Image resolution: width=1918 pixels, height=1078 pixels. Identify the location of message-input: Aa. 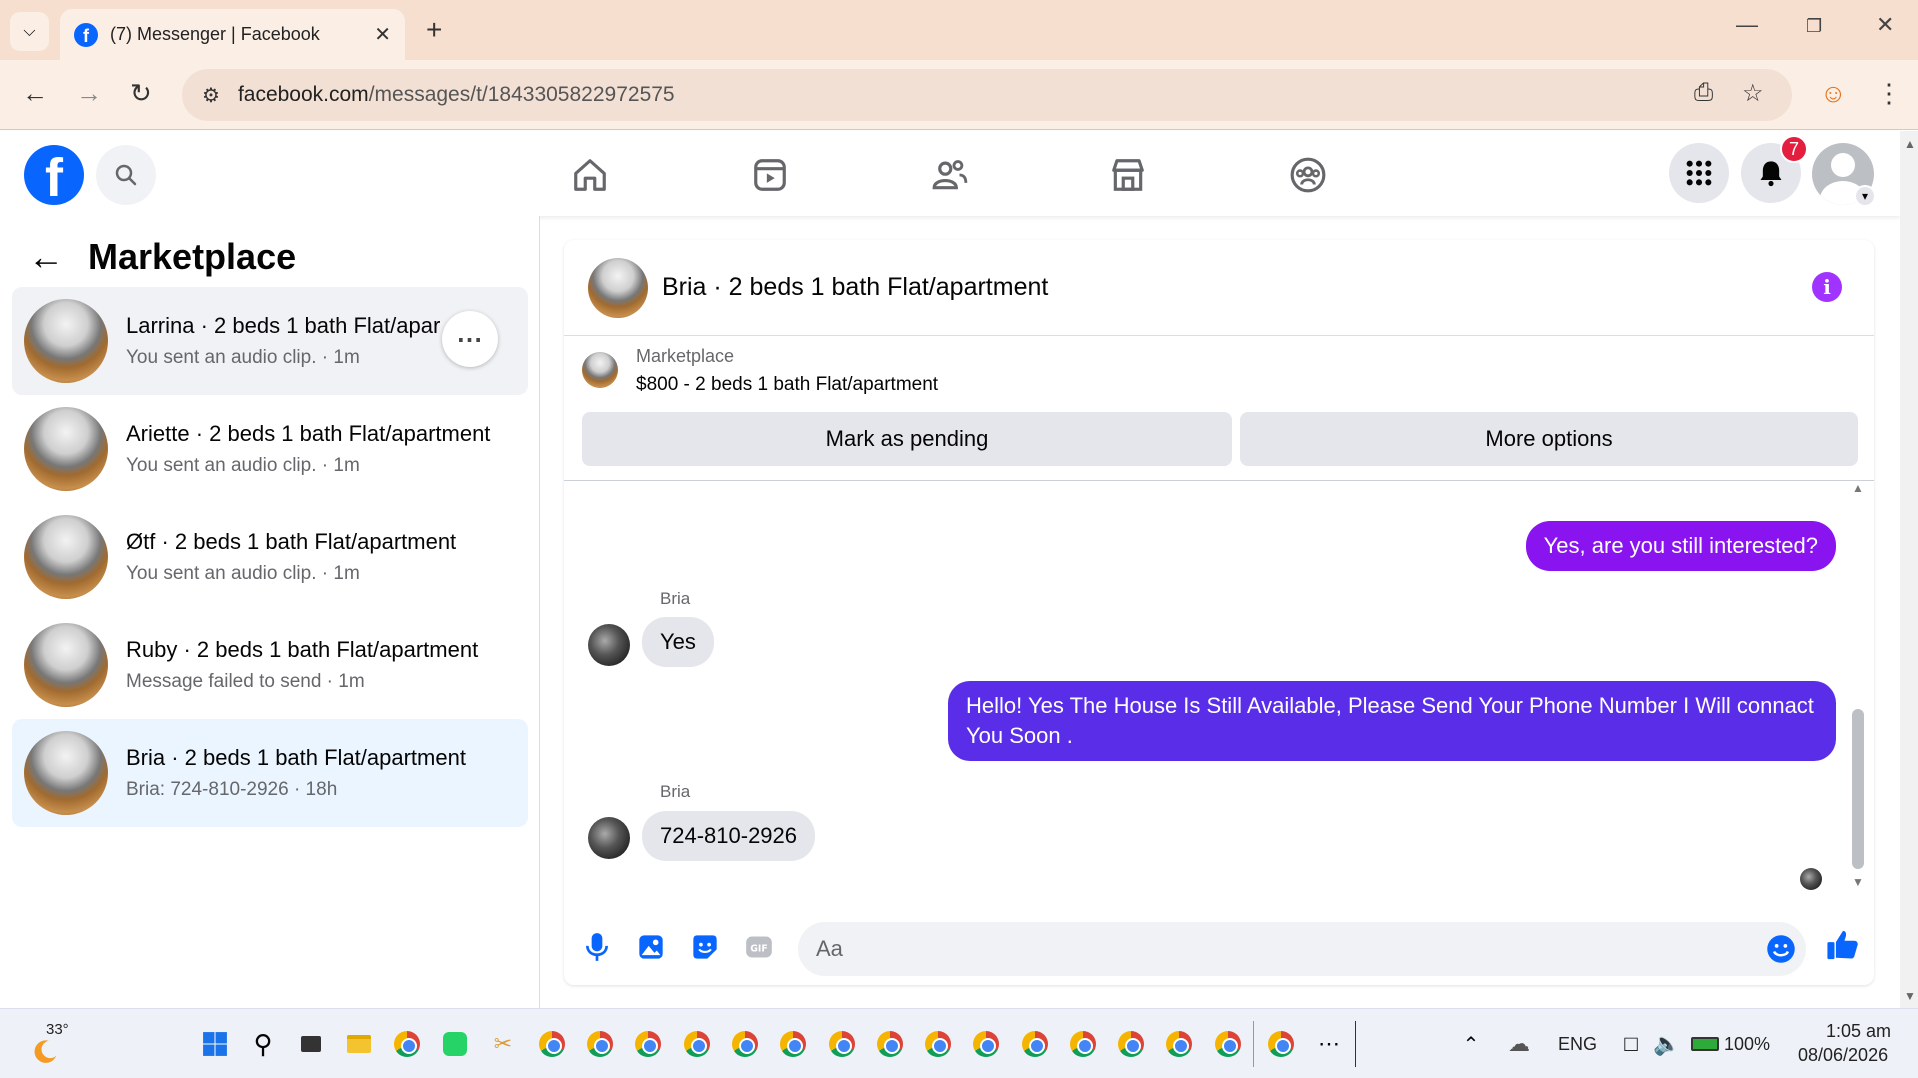
(1302, 949).